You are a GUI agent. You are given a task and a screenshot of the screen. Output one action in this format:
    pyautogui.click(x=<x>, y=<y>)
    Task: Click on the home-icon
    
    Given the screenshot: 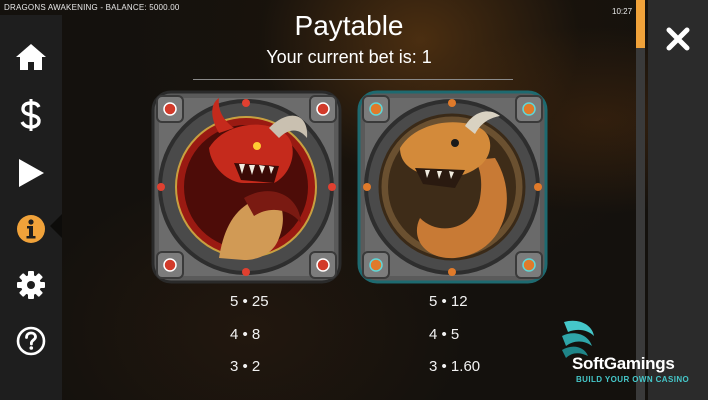 What is the action you would take?
    pyautogui.click(x=31, y=57)
    